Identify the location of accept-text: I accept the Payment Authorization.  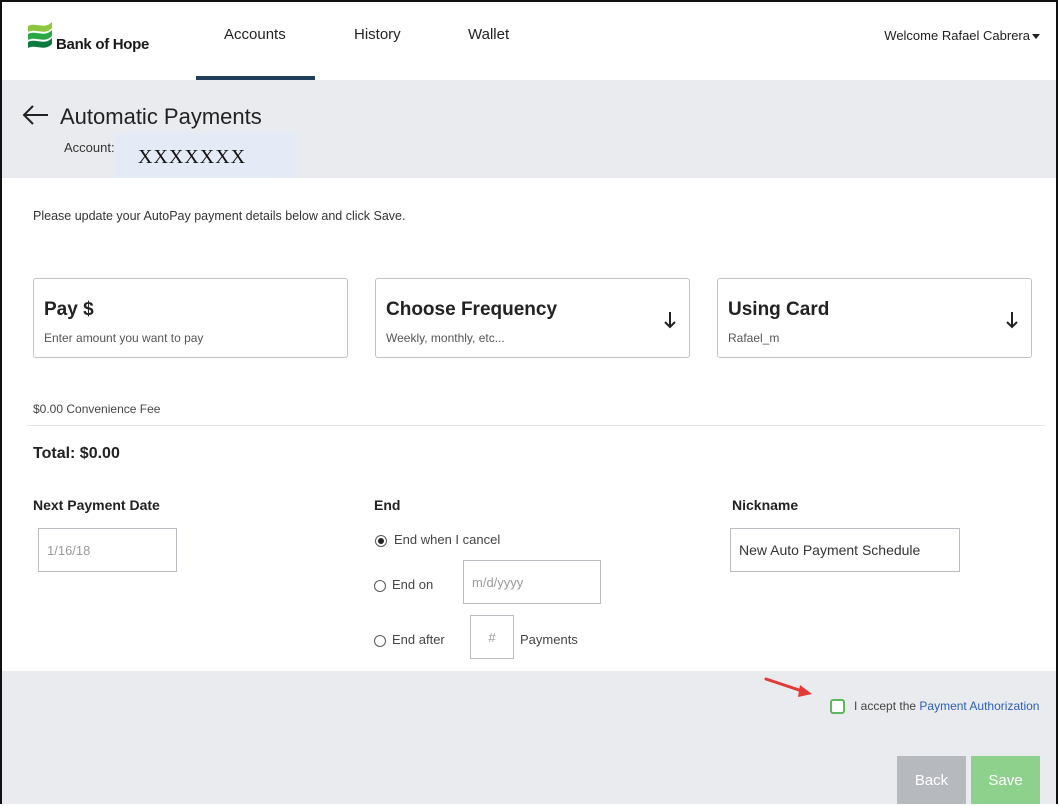
(946, 706).